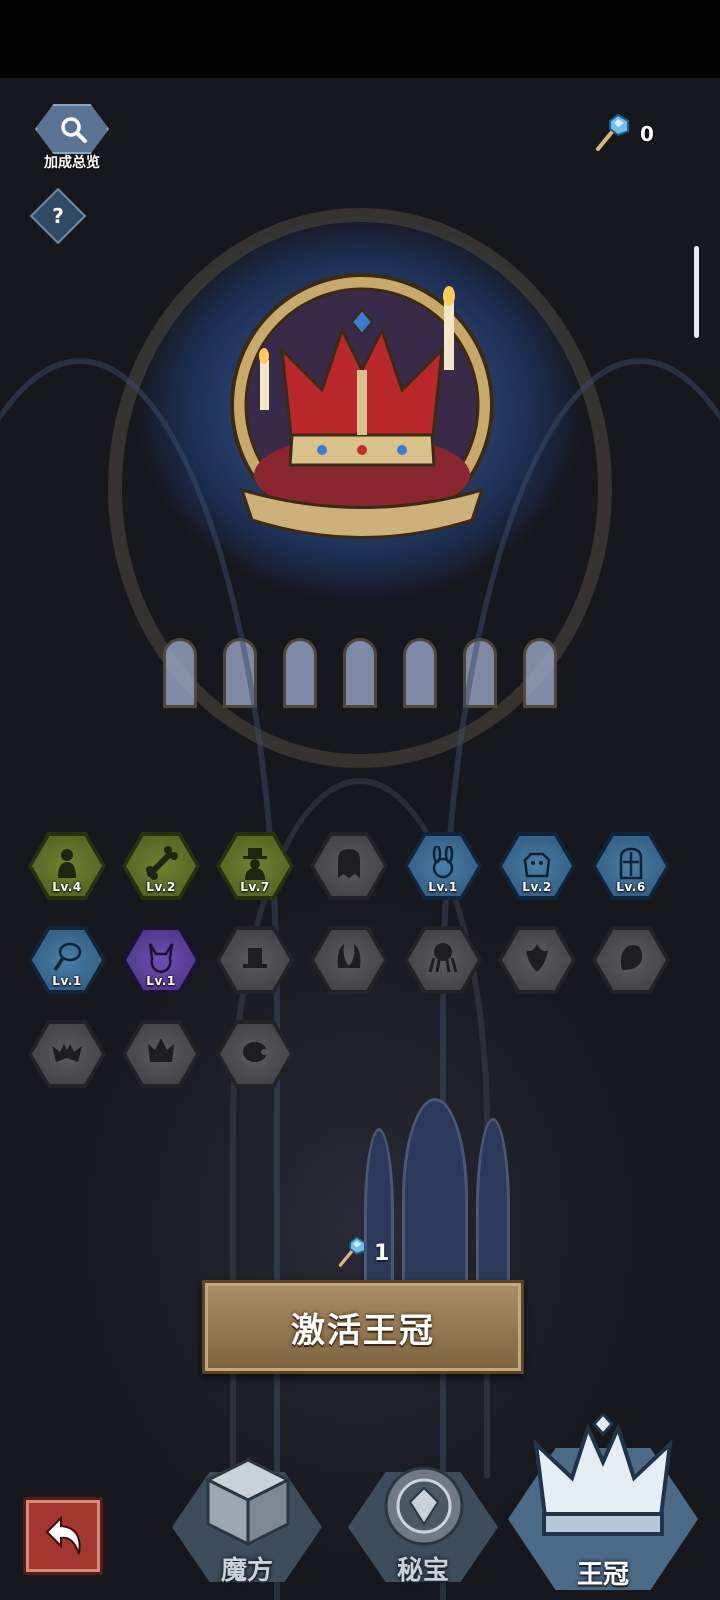 This screenshot has width=720, height=1600. I want to click on tab-treasure-label: 秘宝, so click(422, 1571).